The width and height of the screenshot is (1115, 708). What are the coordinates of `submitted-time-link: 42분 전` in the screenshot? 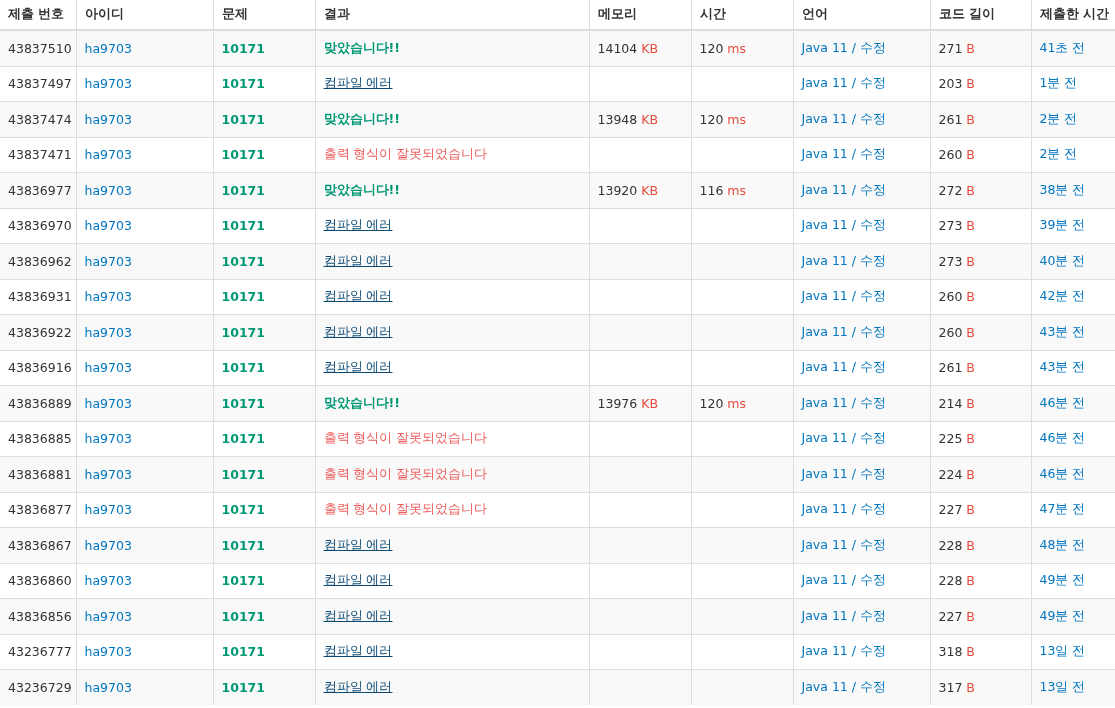 It's located at (1062, 296).